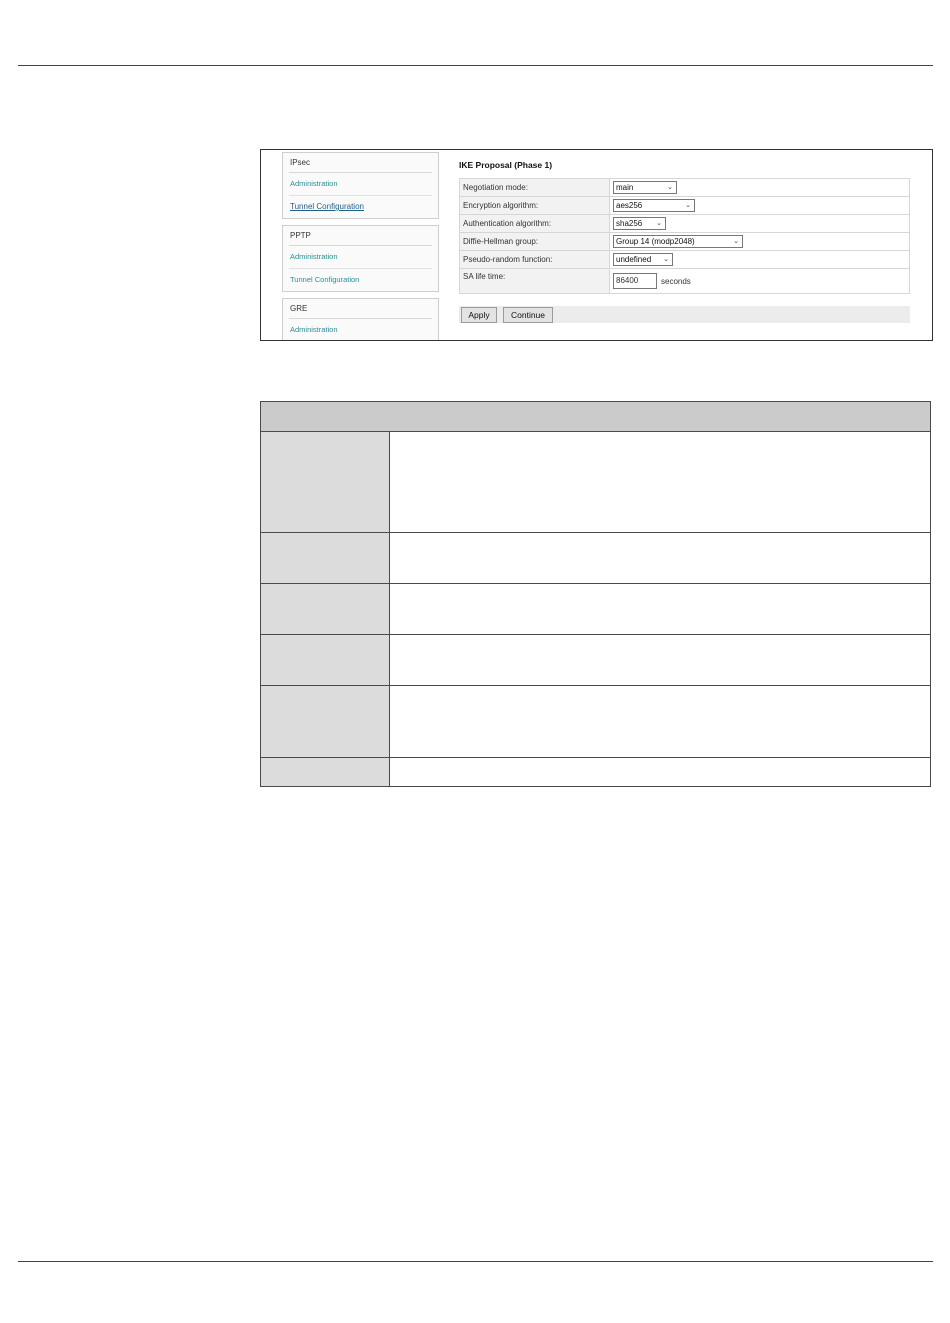 The width and height of the screenshot is (950, 1323). I want to click on form-row: Pseudo-random function: undefined ⌄, so click(684, 259).